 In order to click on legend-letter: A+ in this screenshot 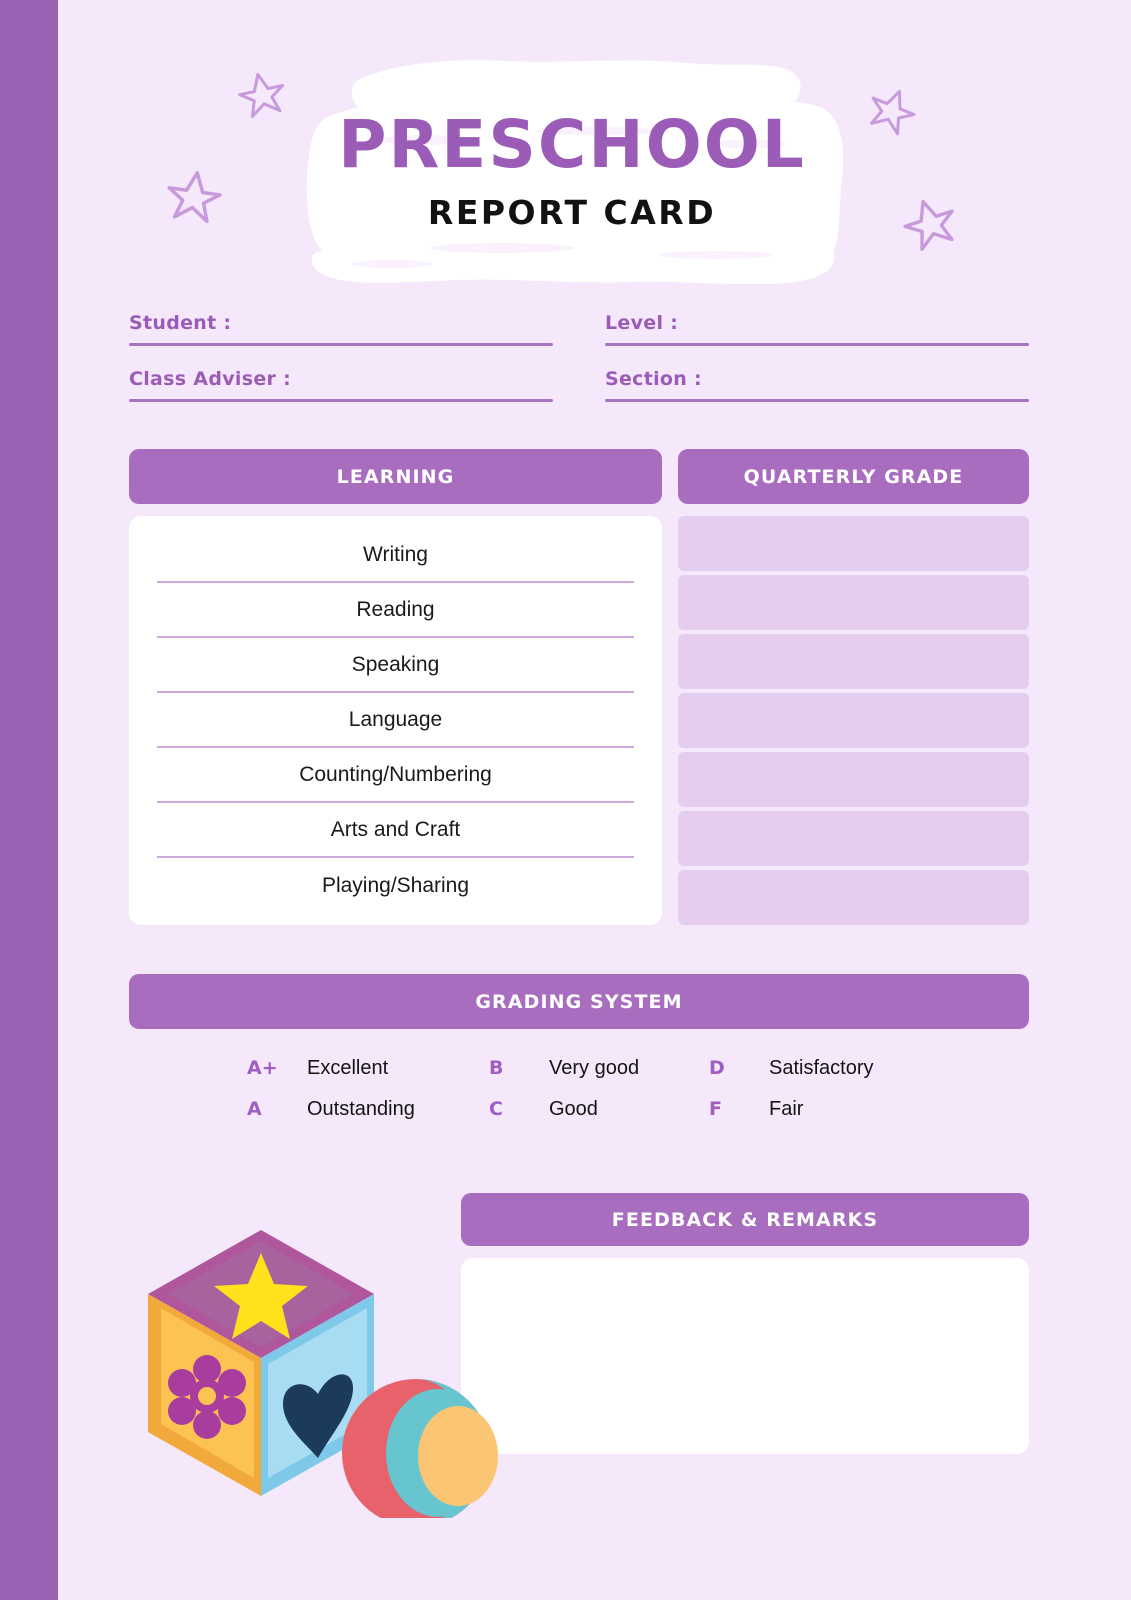, I will do `click(262, 1068)`.